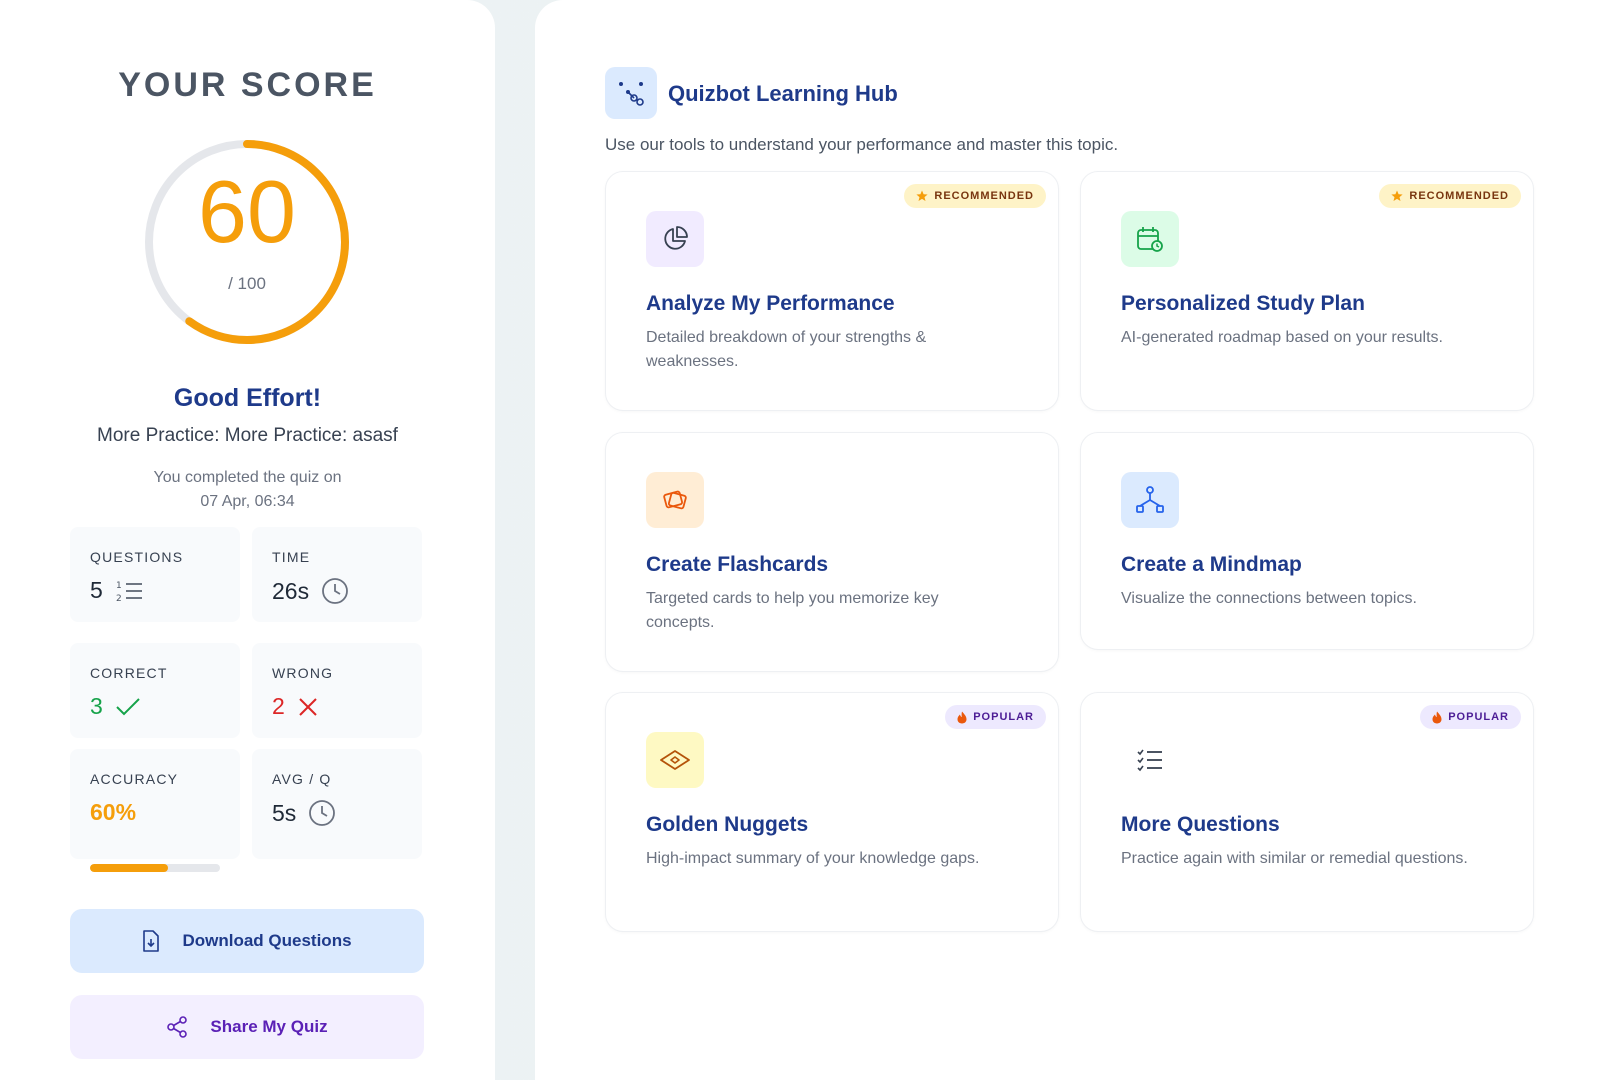 This screenshot has height=1080, width=1600. Describe the element at coordinates (247, 477) in the screenshot. I see `completed-line-1: You completed the quiz on` at that location.